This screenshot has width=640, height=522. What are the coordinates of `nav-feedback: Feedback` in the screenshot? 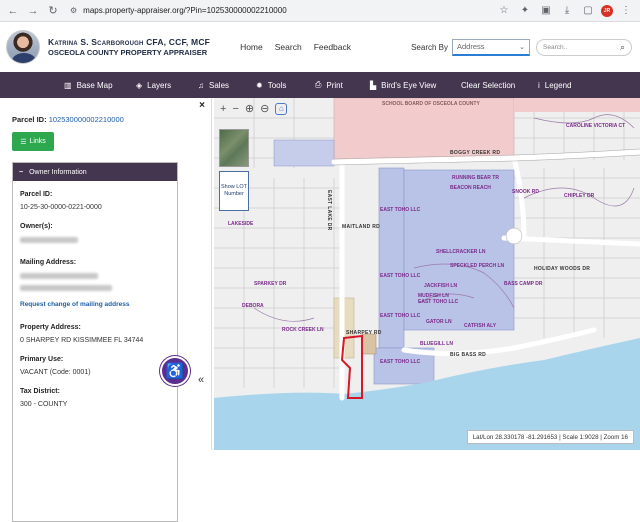 It's located at (332, 47).